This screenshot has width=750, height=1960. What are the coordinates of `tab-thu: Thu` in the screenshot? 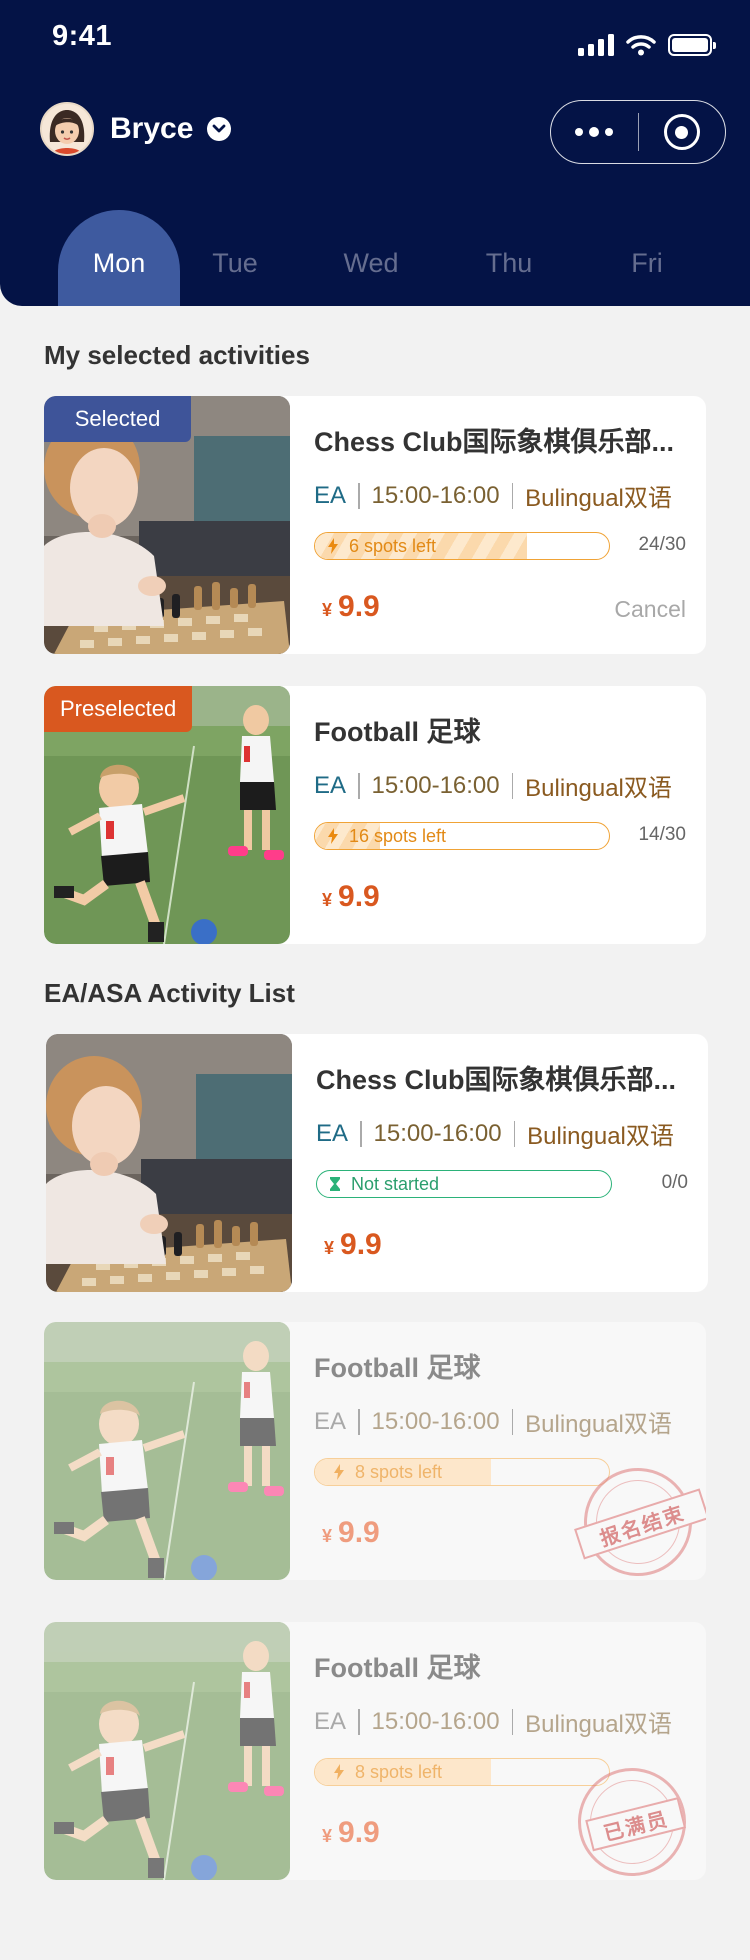 It's located at (509, 258).